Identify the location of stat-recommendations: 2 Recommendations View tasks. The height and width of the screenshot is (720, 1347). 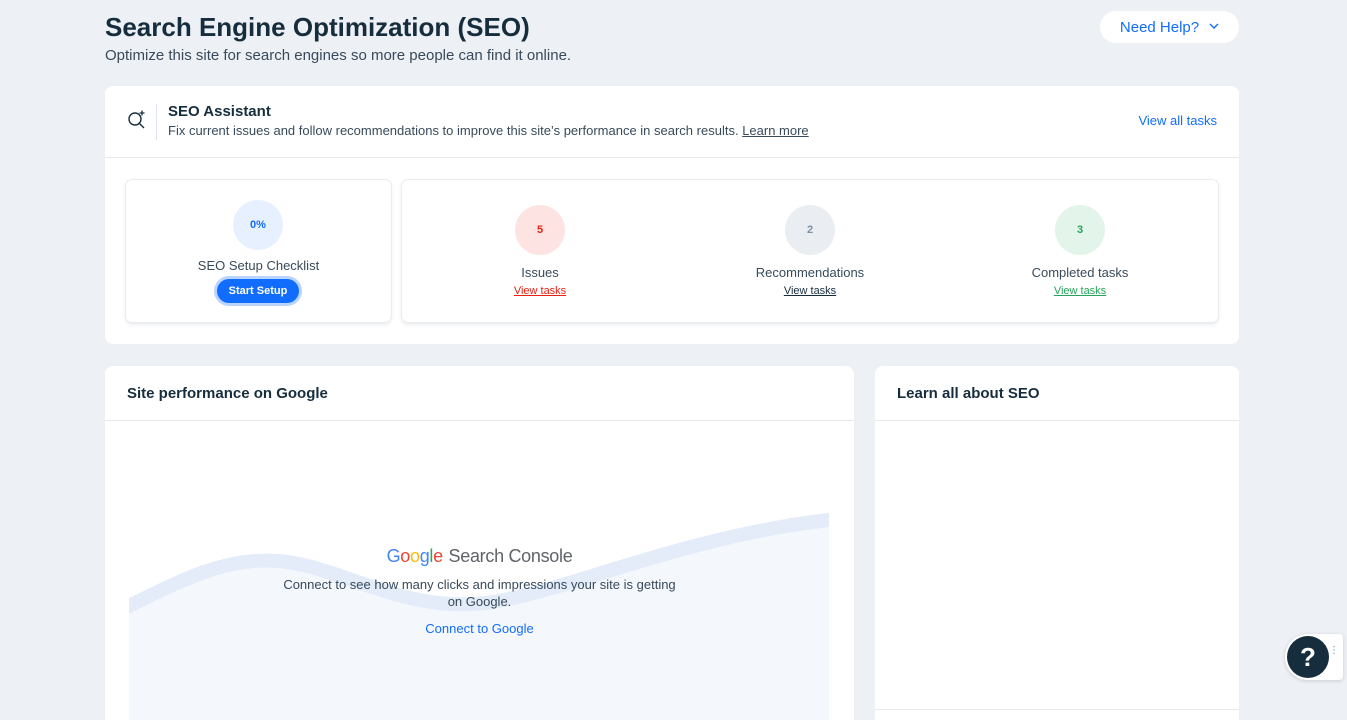
(810, 251).